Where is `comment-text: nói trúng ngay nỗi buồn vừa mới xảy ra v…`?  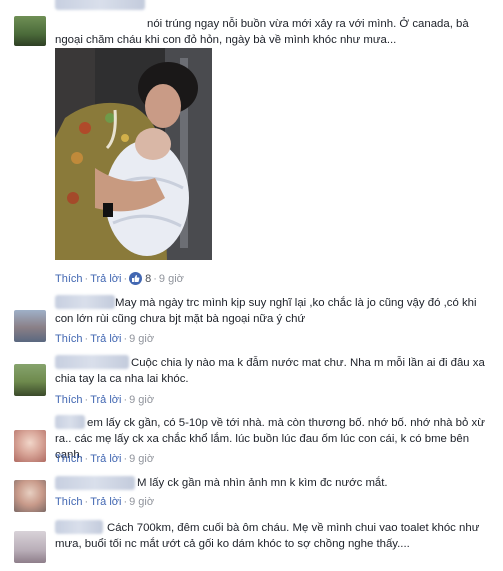
comment-text: nói trúng ngay nỗi buồn vừa mới xảy ra v… is located at coordinates (262, 32).